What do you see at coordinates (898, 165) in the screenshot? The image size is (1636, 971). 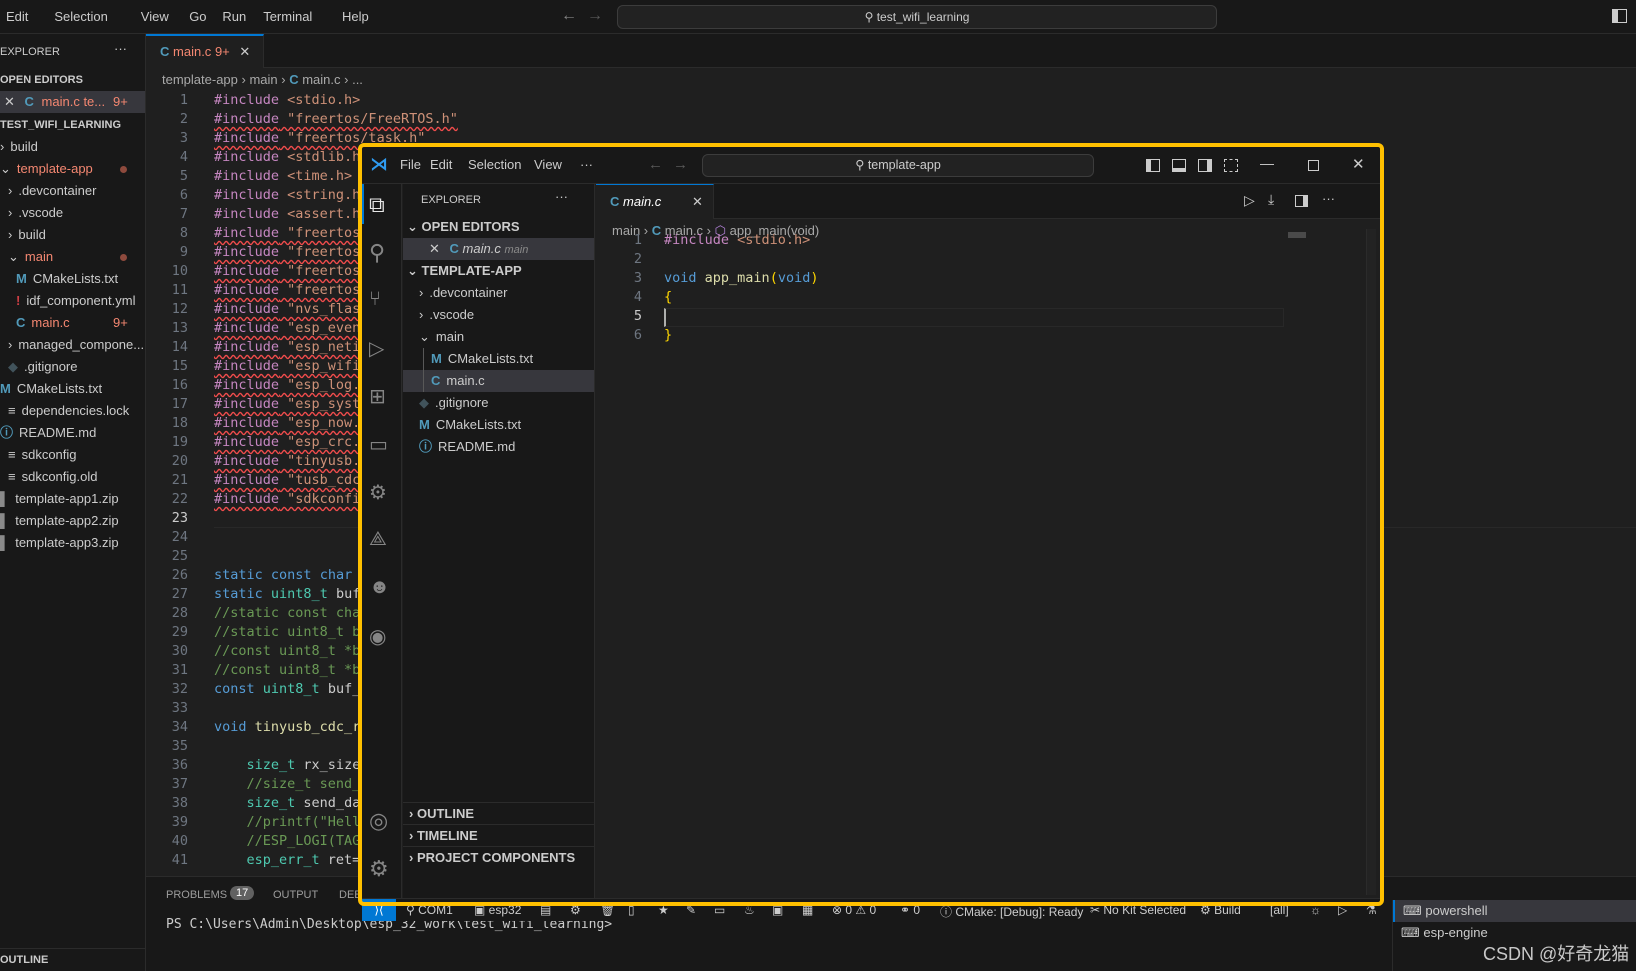 I see `command-center-search: ⚲ template-app` at bounding box center [898, 165].